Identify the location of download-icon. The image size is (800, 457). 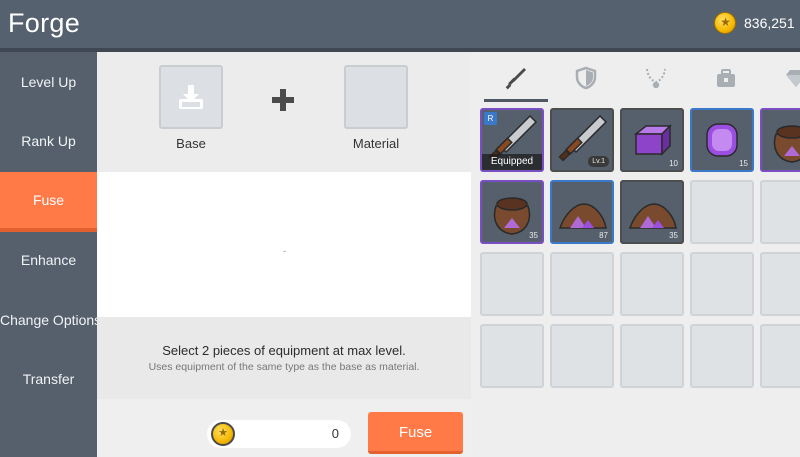
(191, 97).